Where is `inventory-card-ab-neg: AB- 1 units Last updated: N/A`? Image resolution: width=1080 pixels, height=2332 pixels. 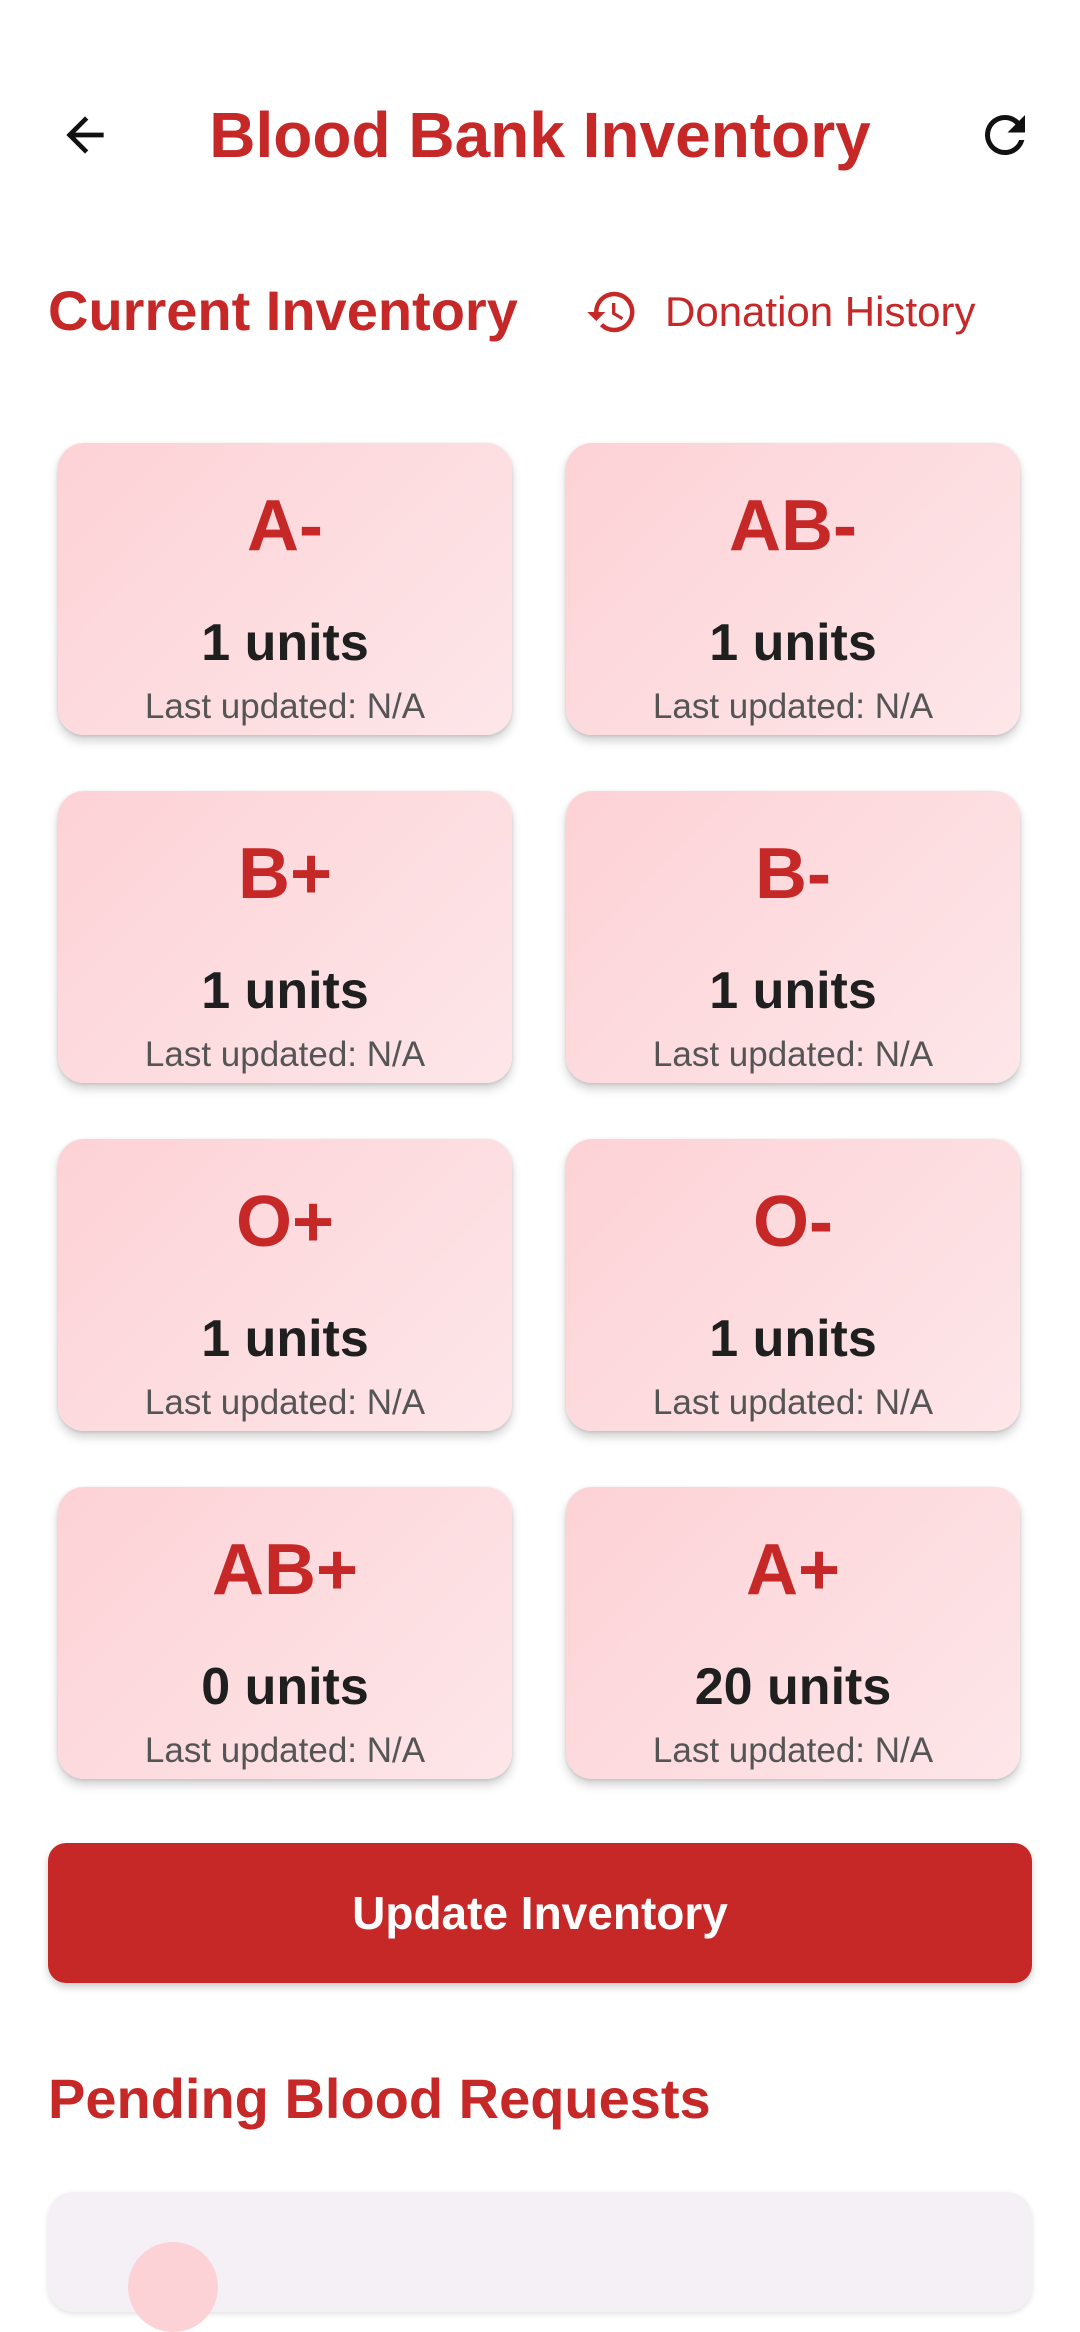 inventory-card-ab-neg: AB- 1 units Last updated: N/A is located at coordinates (793, 589).